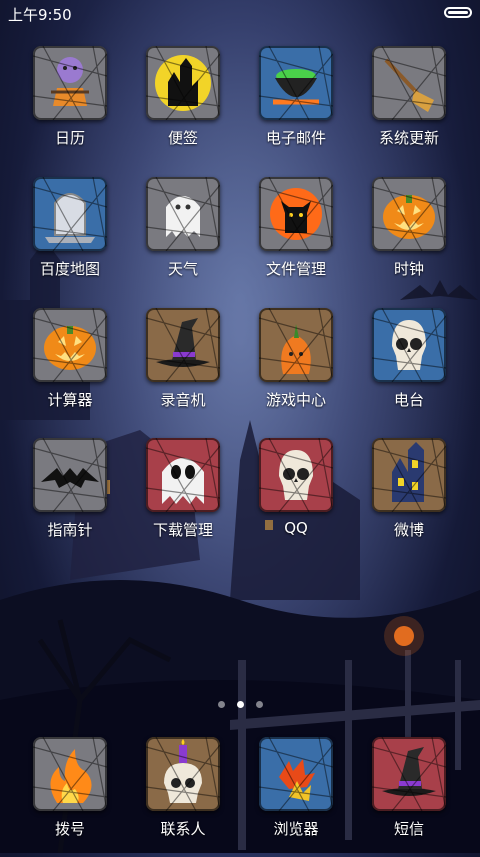 Image resolution: width=480 pixels, height=857 pixels. What do you see at coordinates (70, 530) in the screenshot?
I see `app-label: 指南针` at bounding box center [70, 530].